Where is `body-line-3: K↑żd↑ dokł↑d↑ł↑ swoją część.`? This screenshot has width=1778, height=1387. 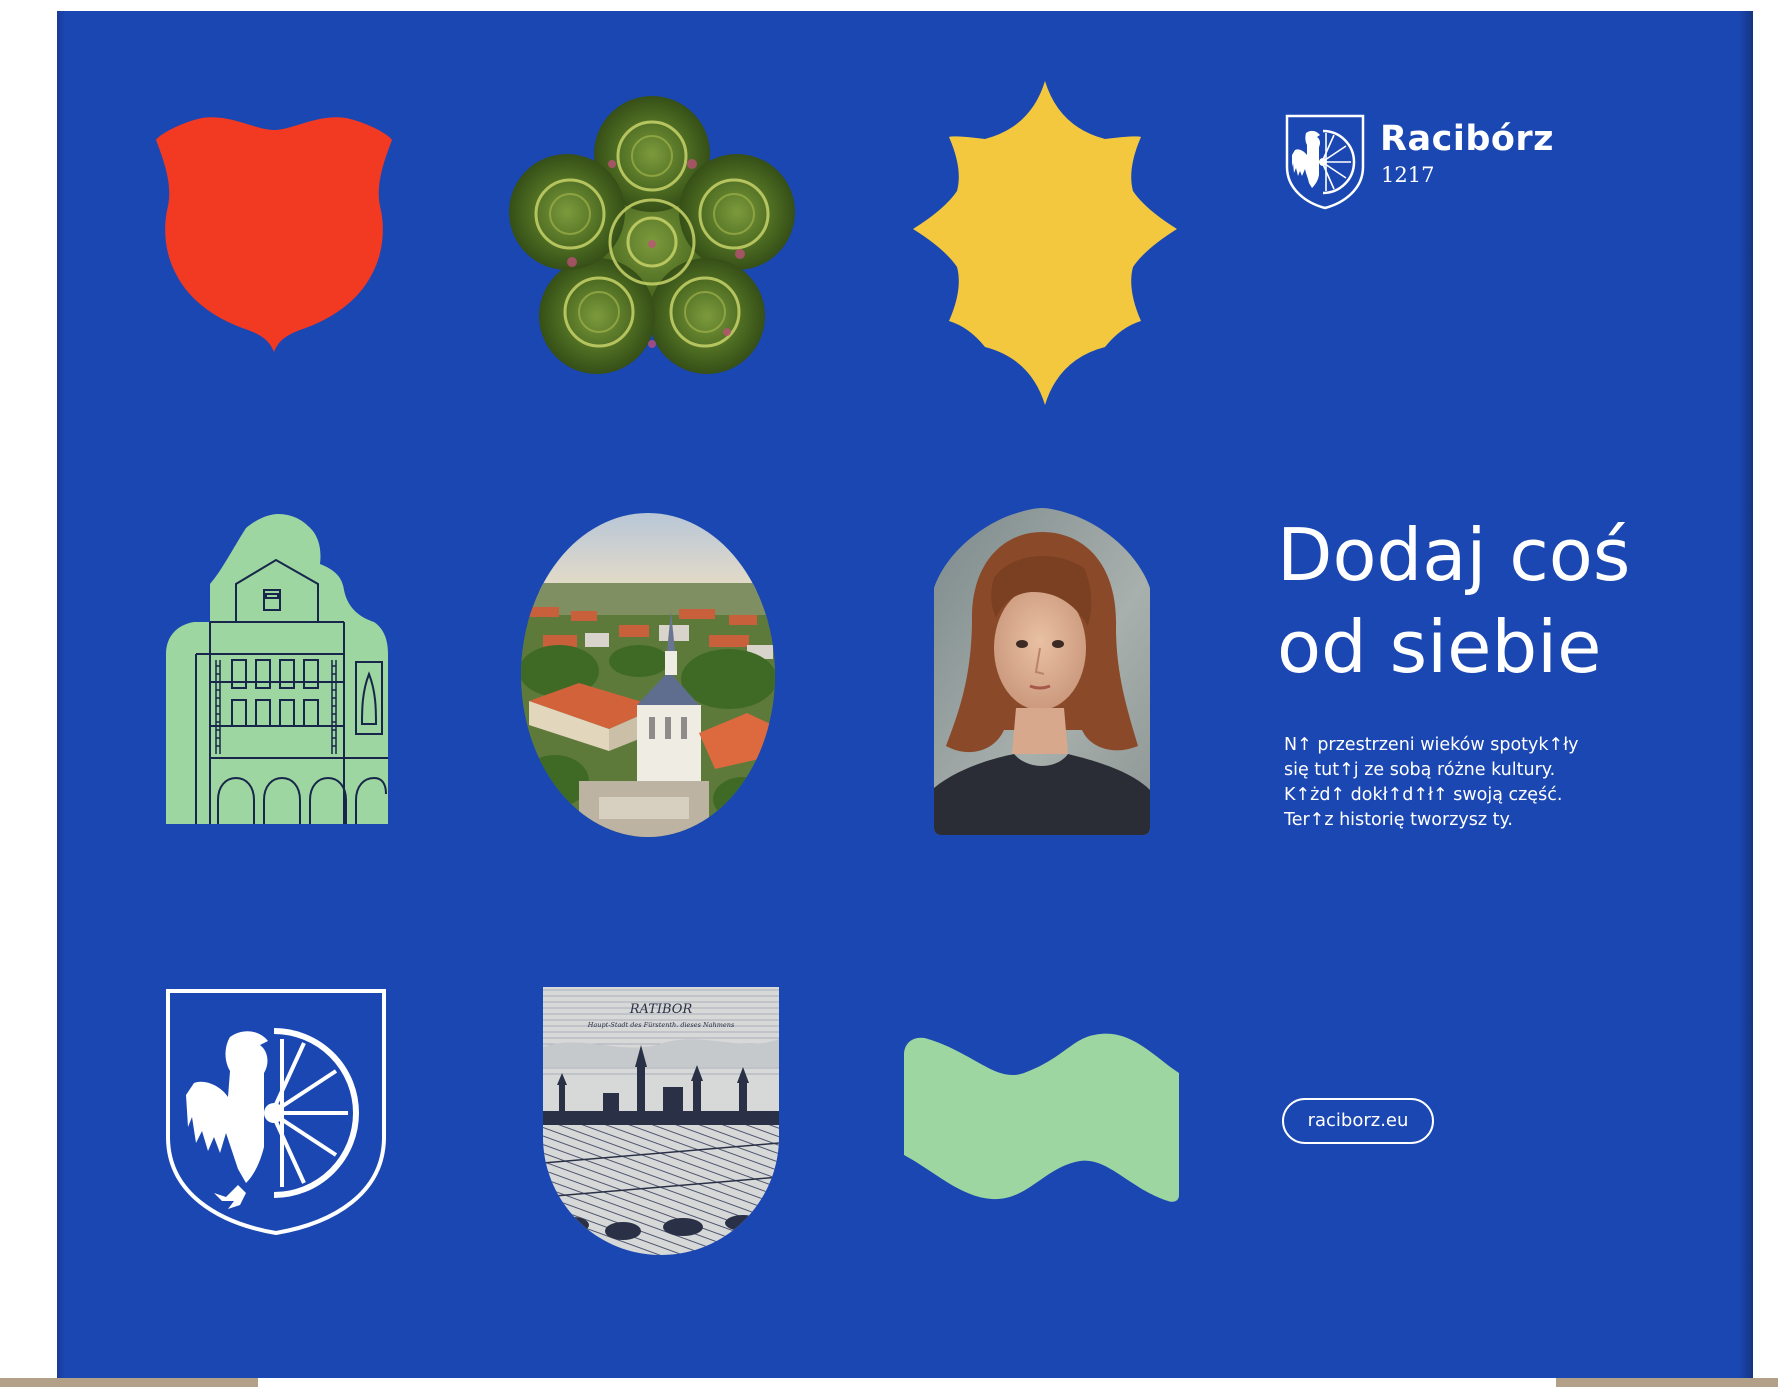 body-line-3: K↑żd↑ dokł↑d↑ł↑ swoją część. is located at coordinates (1423, 795).